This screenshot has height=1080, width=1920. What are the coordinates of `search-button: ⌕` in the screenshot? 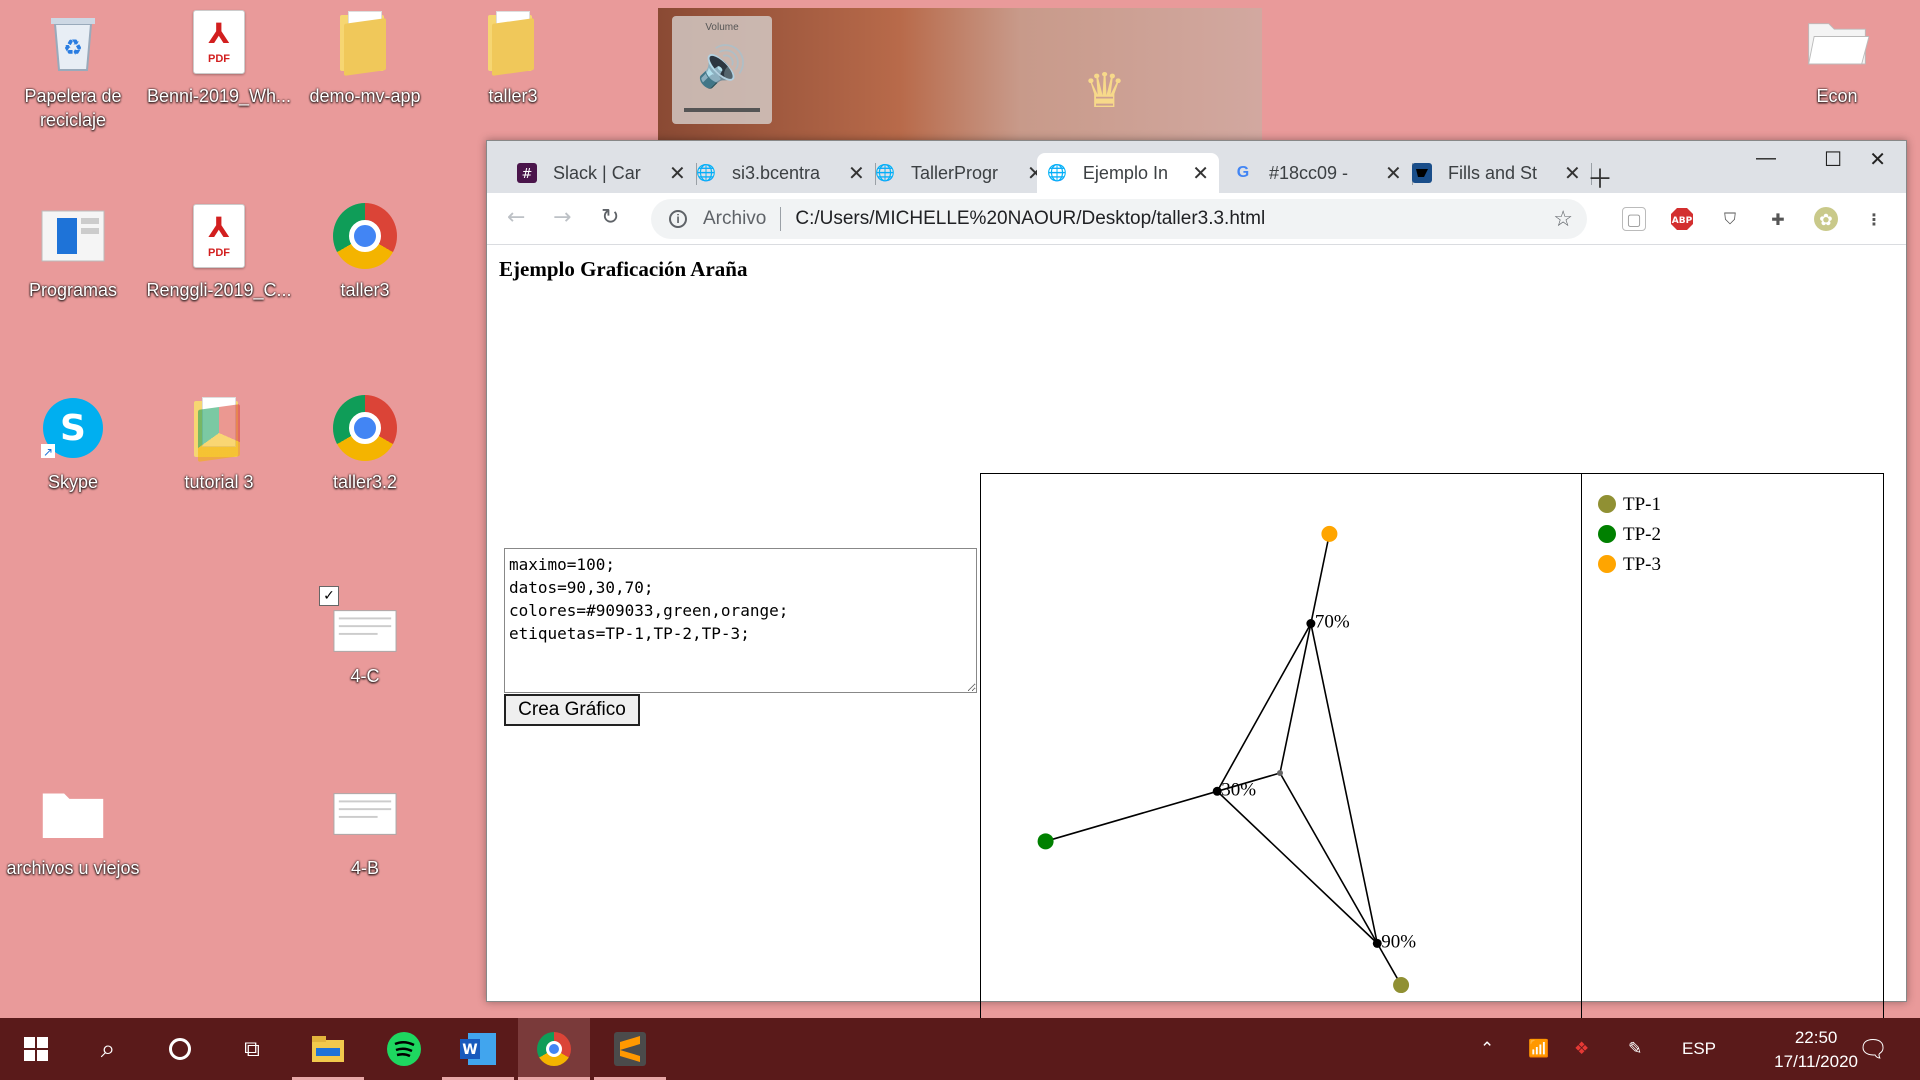 It's located at (108, 1049).